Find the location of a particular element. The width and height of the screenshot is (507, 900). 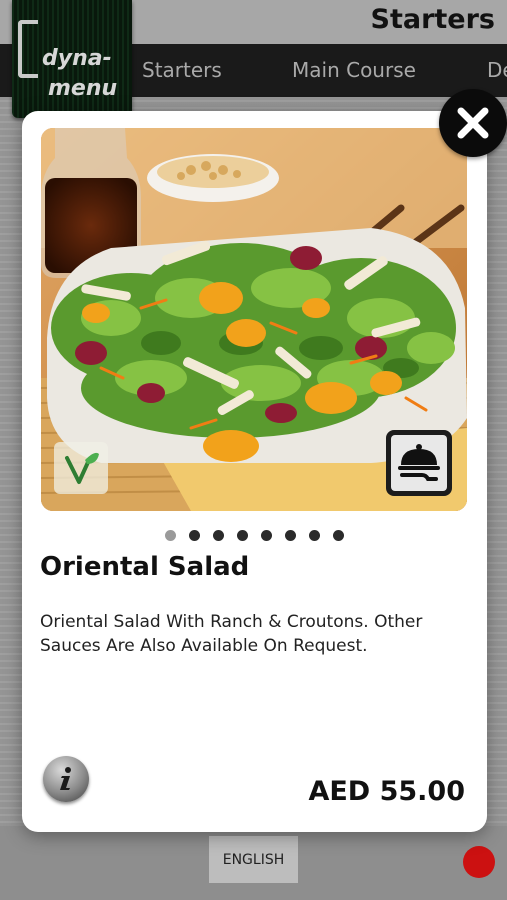

info-icon is located at coordinates (65, 778).